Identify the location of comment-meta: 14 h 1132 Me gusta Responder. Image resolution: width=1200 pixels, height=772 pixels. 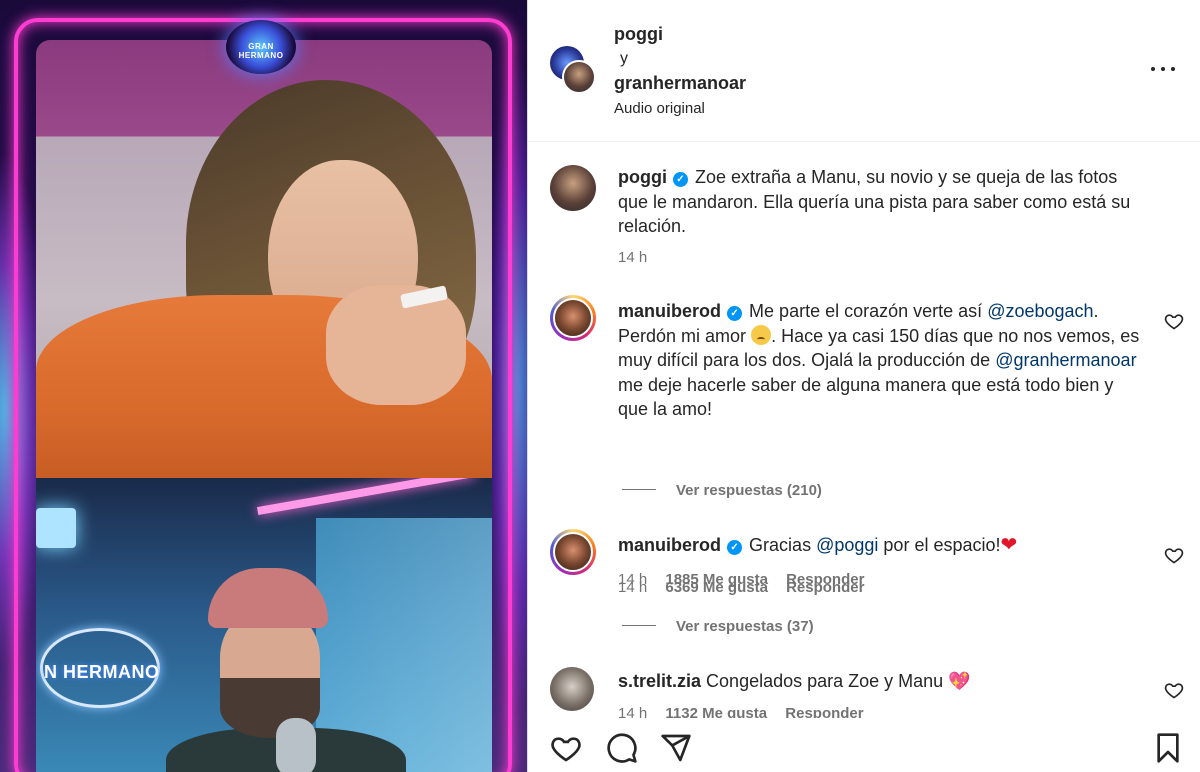
(748, 711).